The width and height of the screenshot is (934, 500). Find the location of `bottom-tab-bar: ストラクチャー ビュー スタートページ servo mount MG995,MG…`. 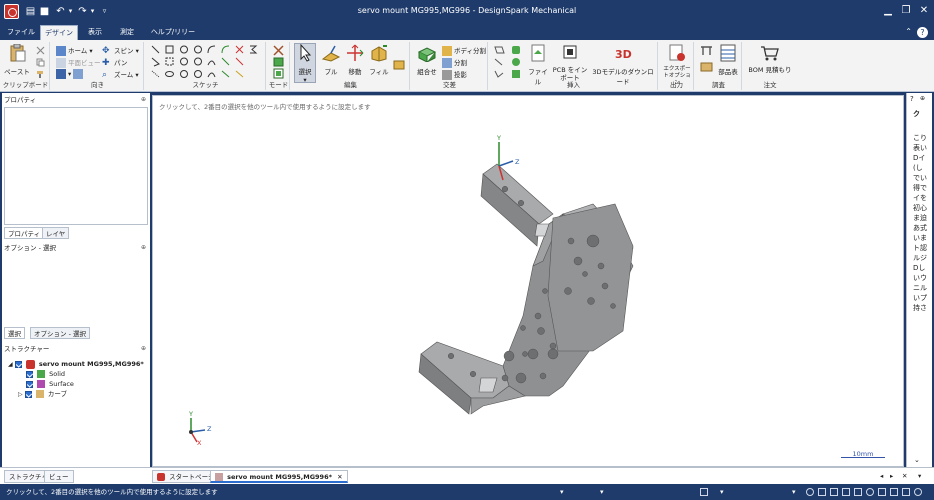

bottom-tab-bar: ストラクチャー ビュー スタートページ servo mount MG995,MG… is located at coordinates (467, 475).